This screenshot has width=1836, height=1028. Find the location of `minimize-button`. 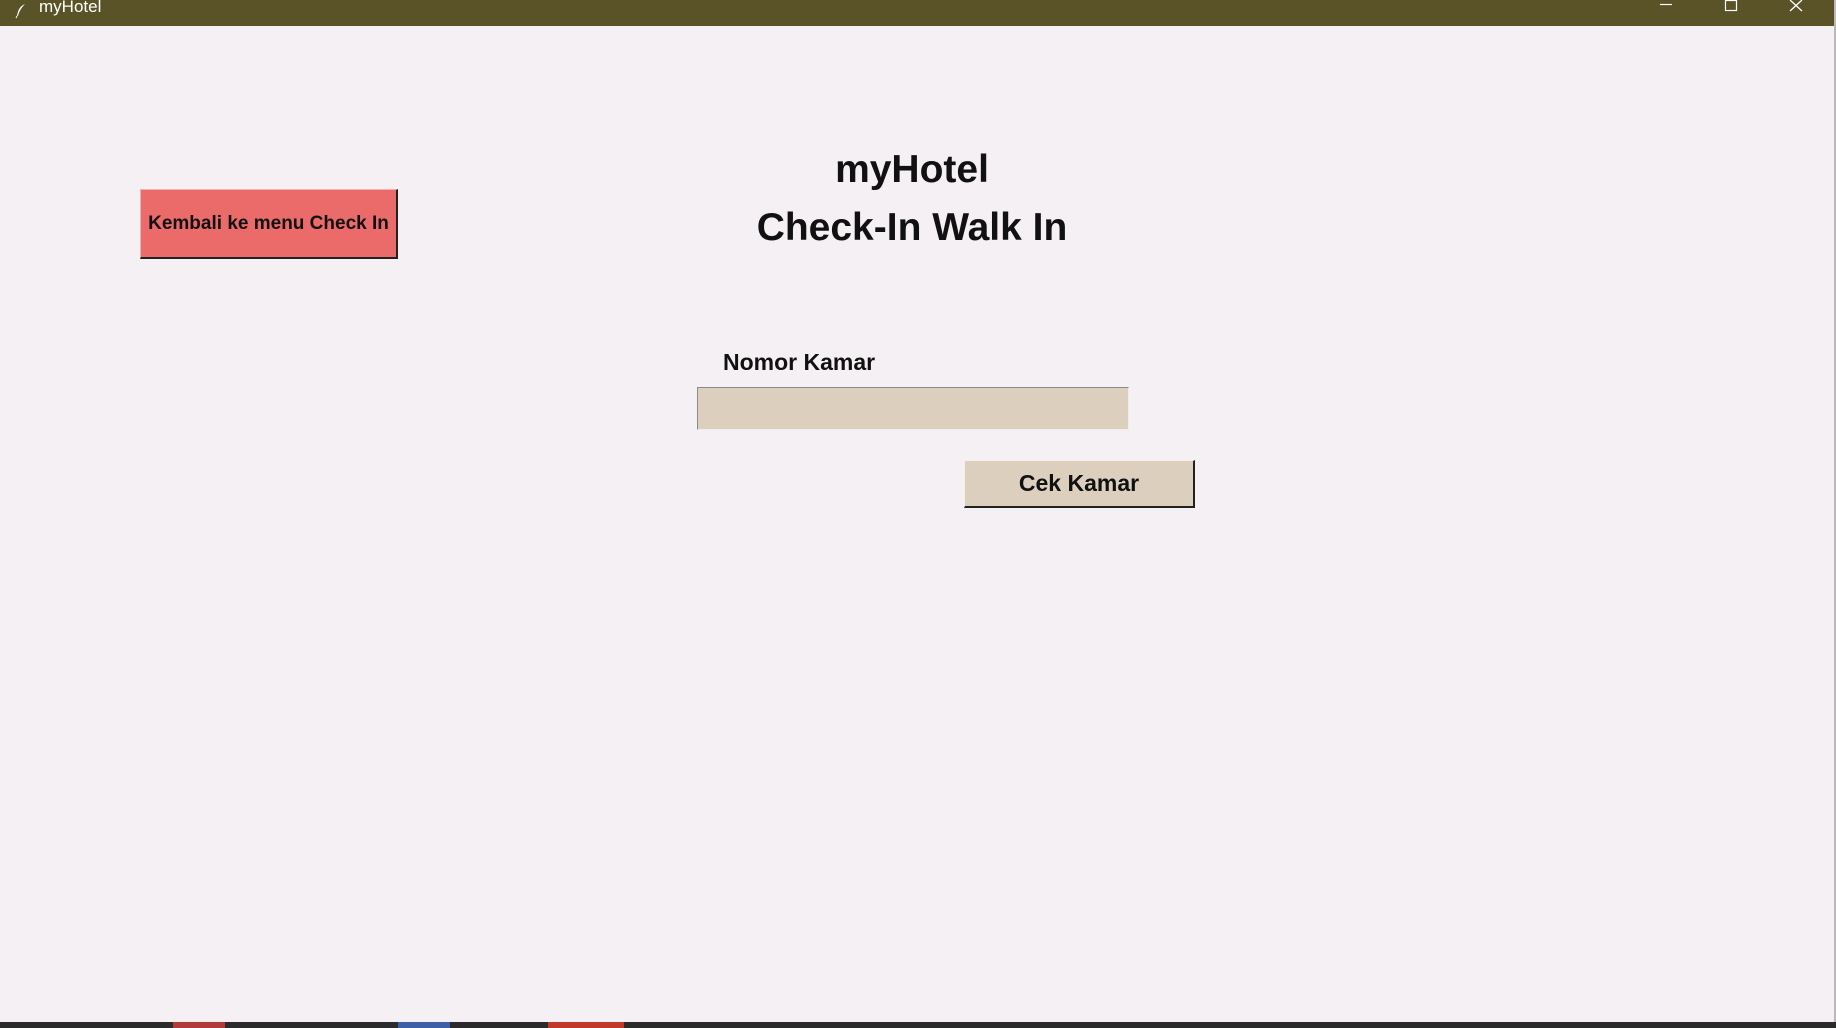

minimize-button is located at coordinates (1666, 13).